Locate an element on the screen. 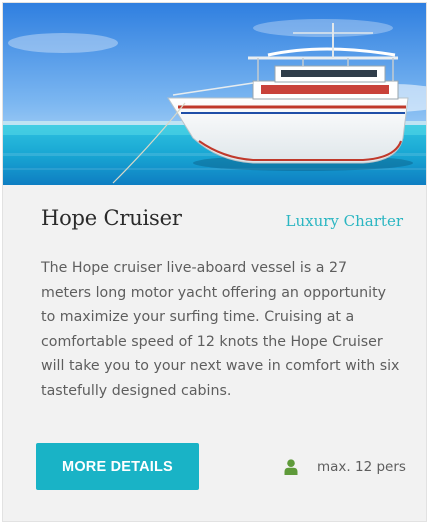  more-details-button: MORE DETAILS is located at coordinates (117, 466).